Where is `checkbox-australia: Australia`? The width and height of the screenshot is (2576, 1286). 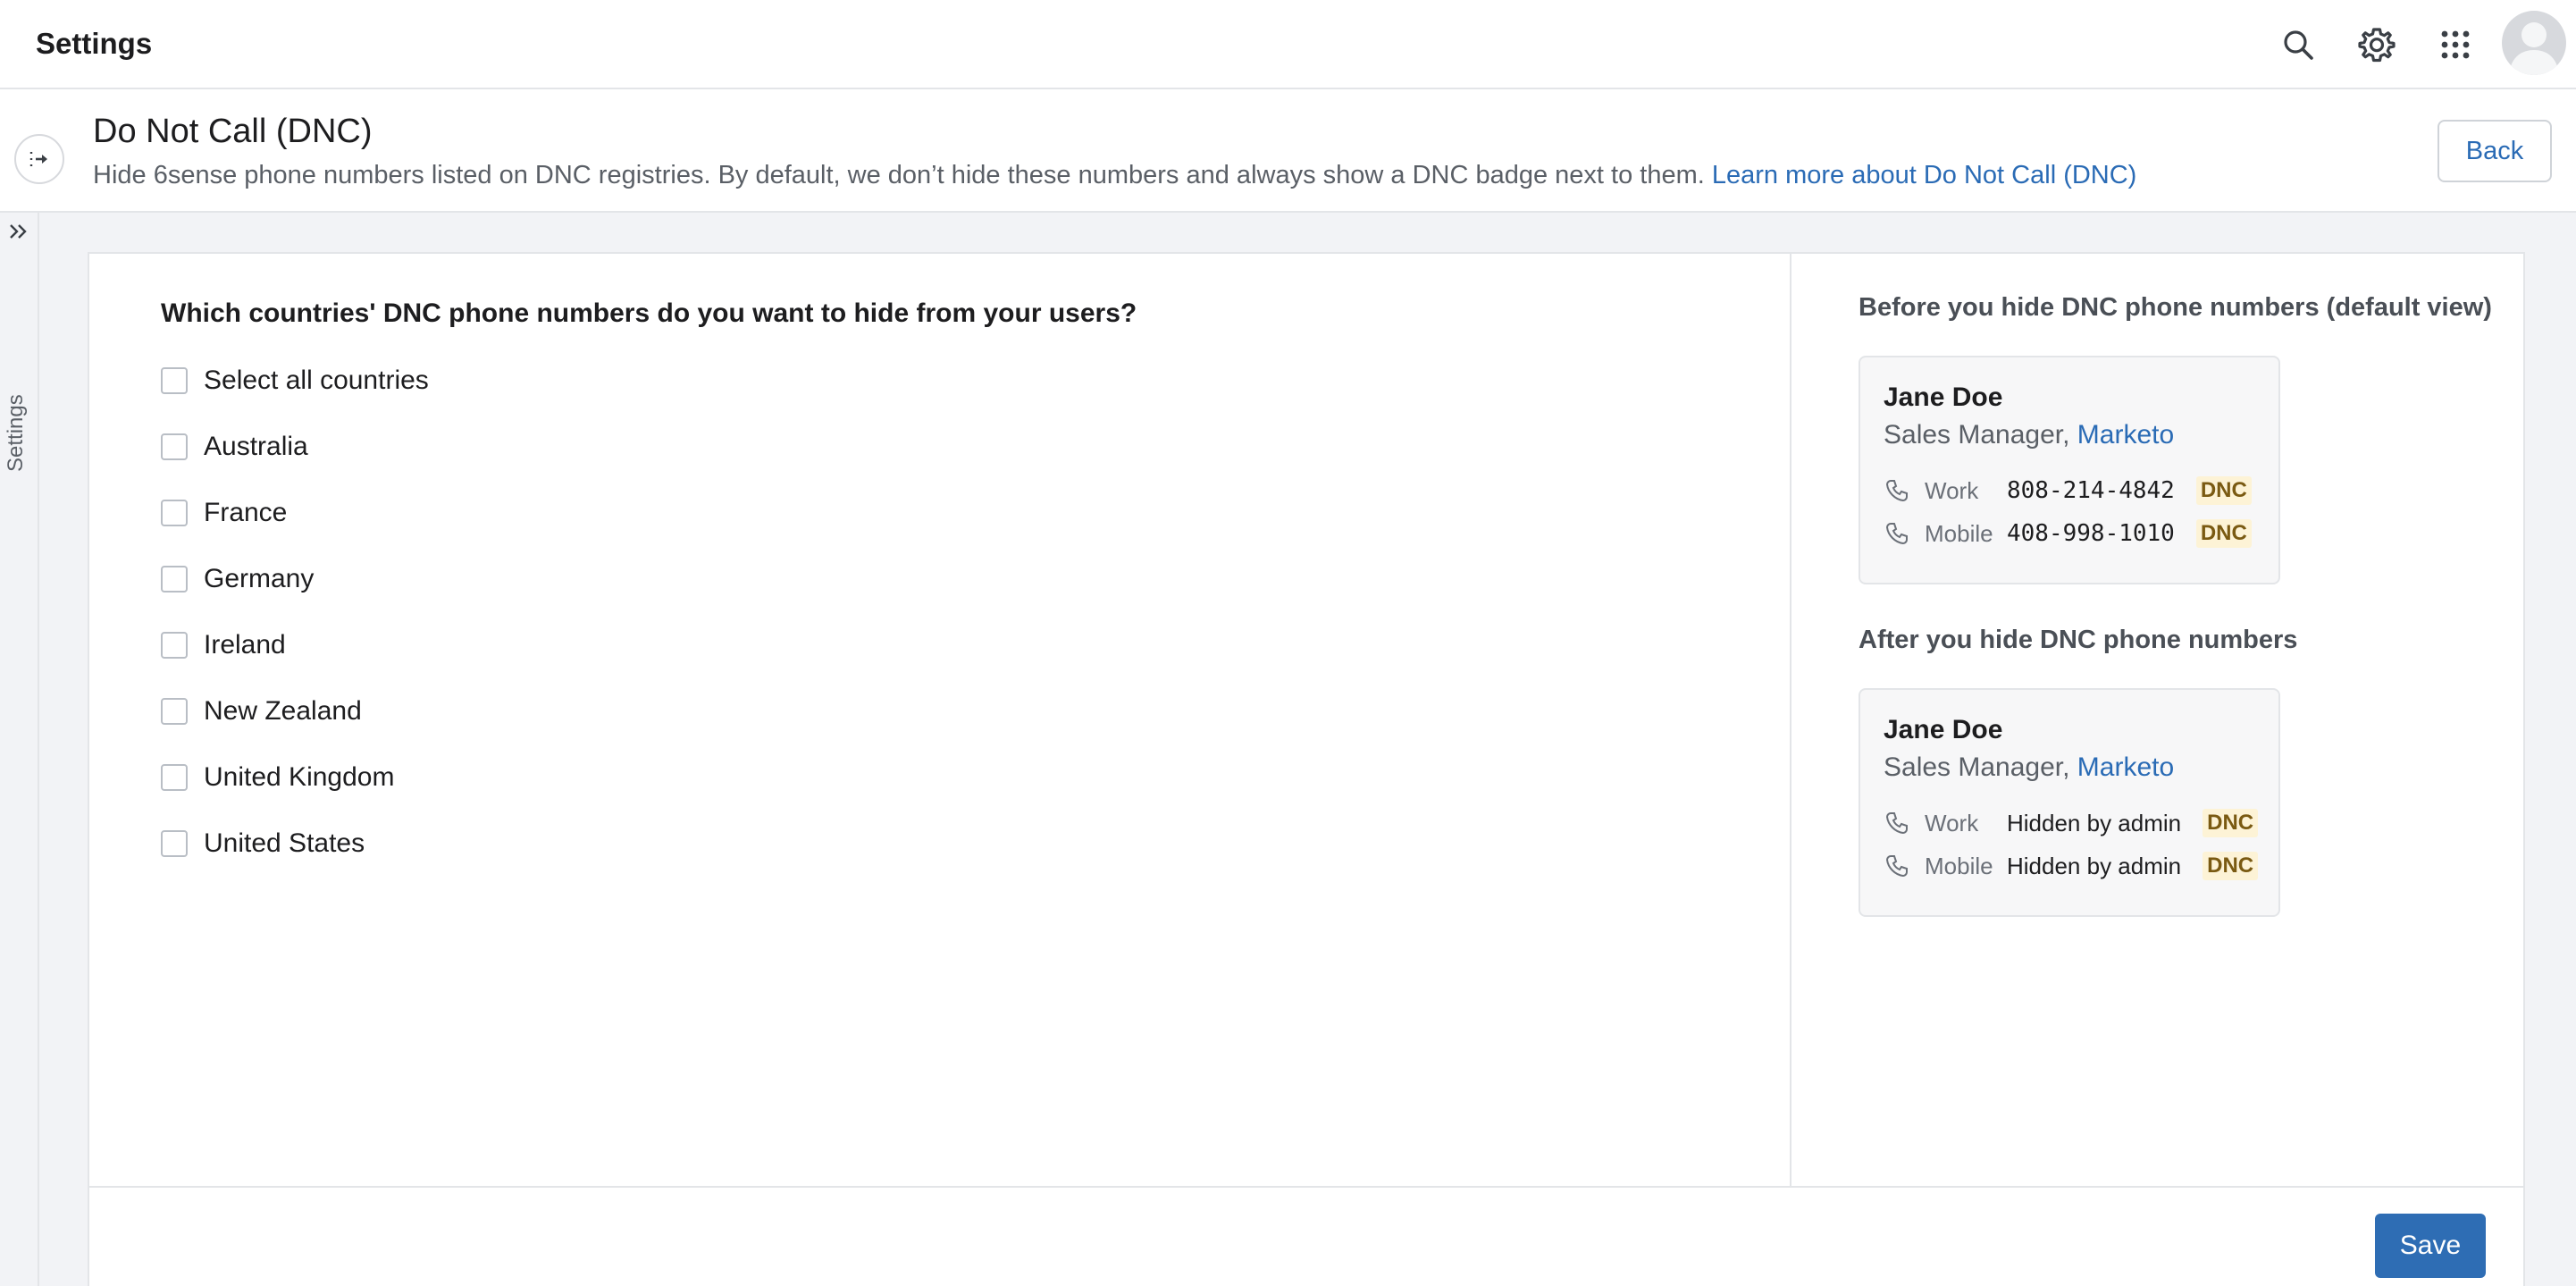
checkbox-australia: Australia is located at coordinates (234, 447).